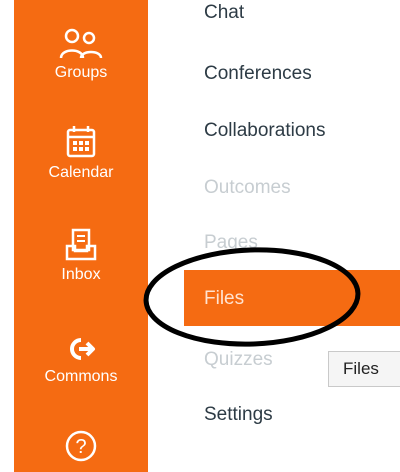  What do you see at coordinates (81, 376) in the screenshot?
I see `nav-item-commons-label: Commons` at bounding box center [81, 376].